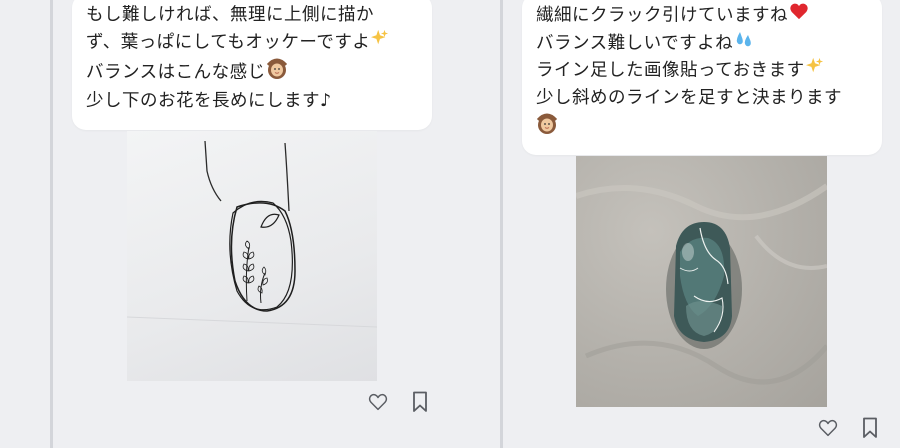 The width and height of the screenshot is (900, 448). I want to click on right-comment-line-2-wrap: バランス難しいですよね, so click(702, 44).